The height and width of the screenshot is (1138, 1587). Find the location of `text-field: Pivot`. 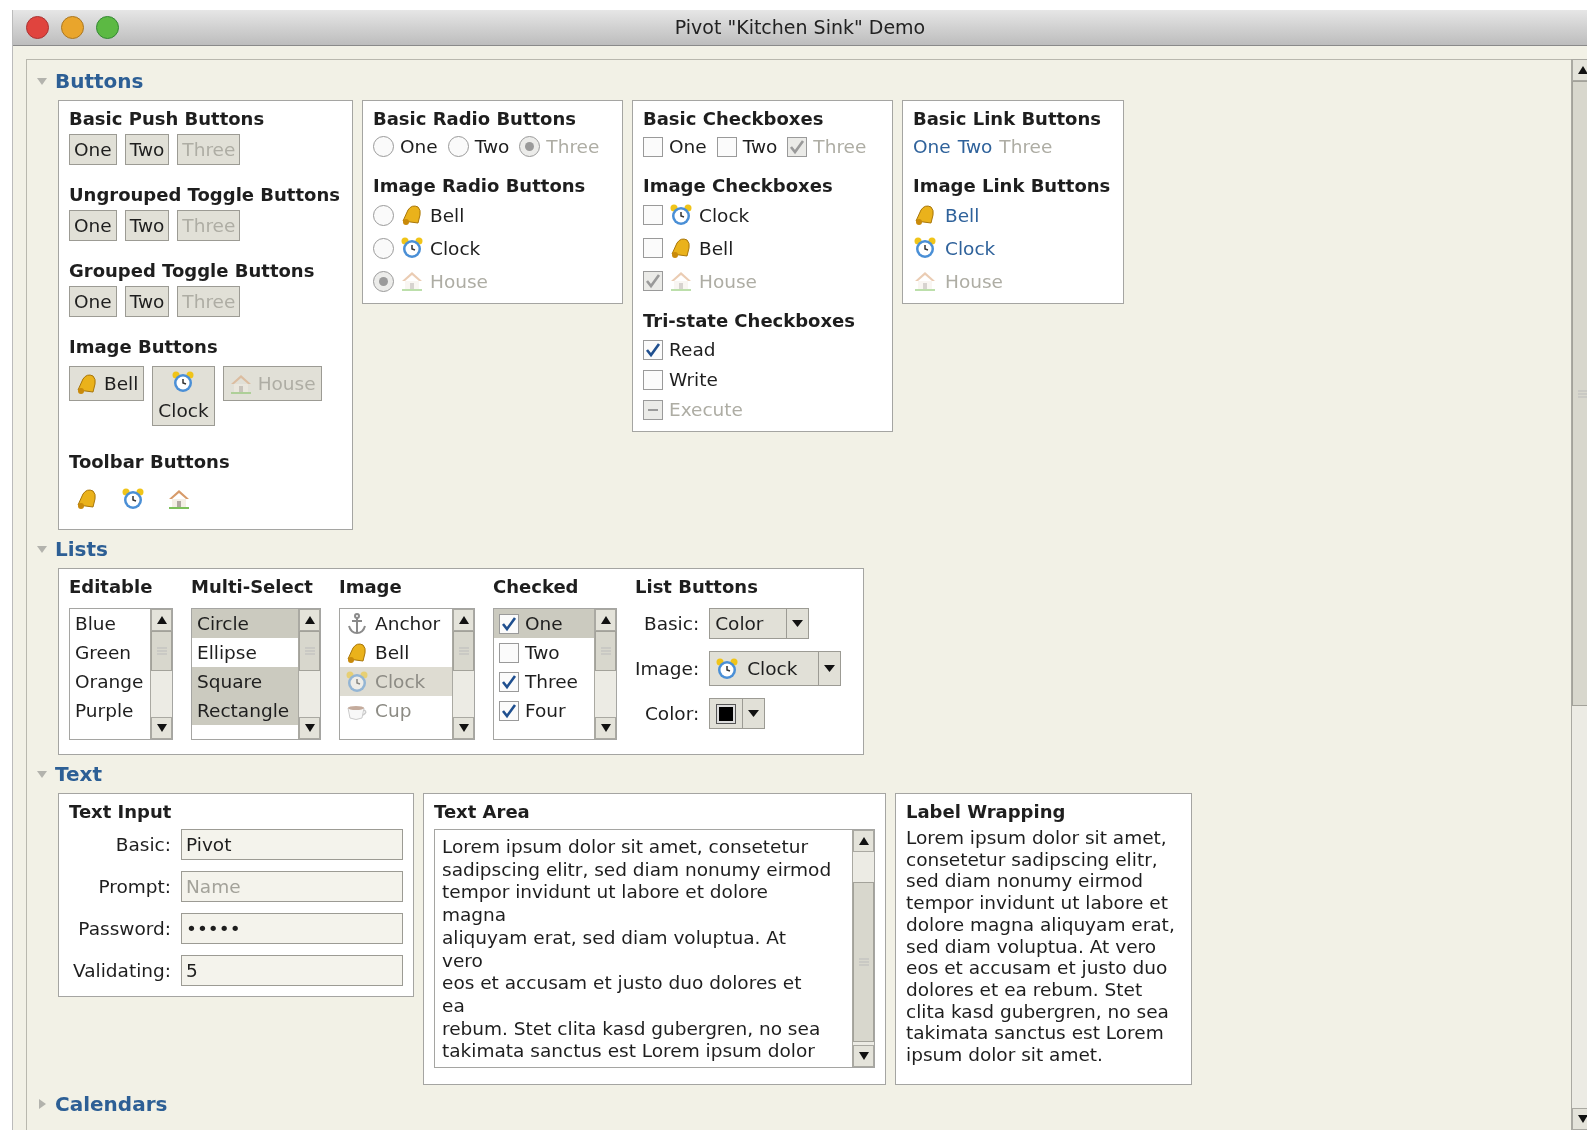

text-field: Pivot is located at coordinates (292, 844).